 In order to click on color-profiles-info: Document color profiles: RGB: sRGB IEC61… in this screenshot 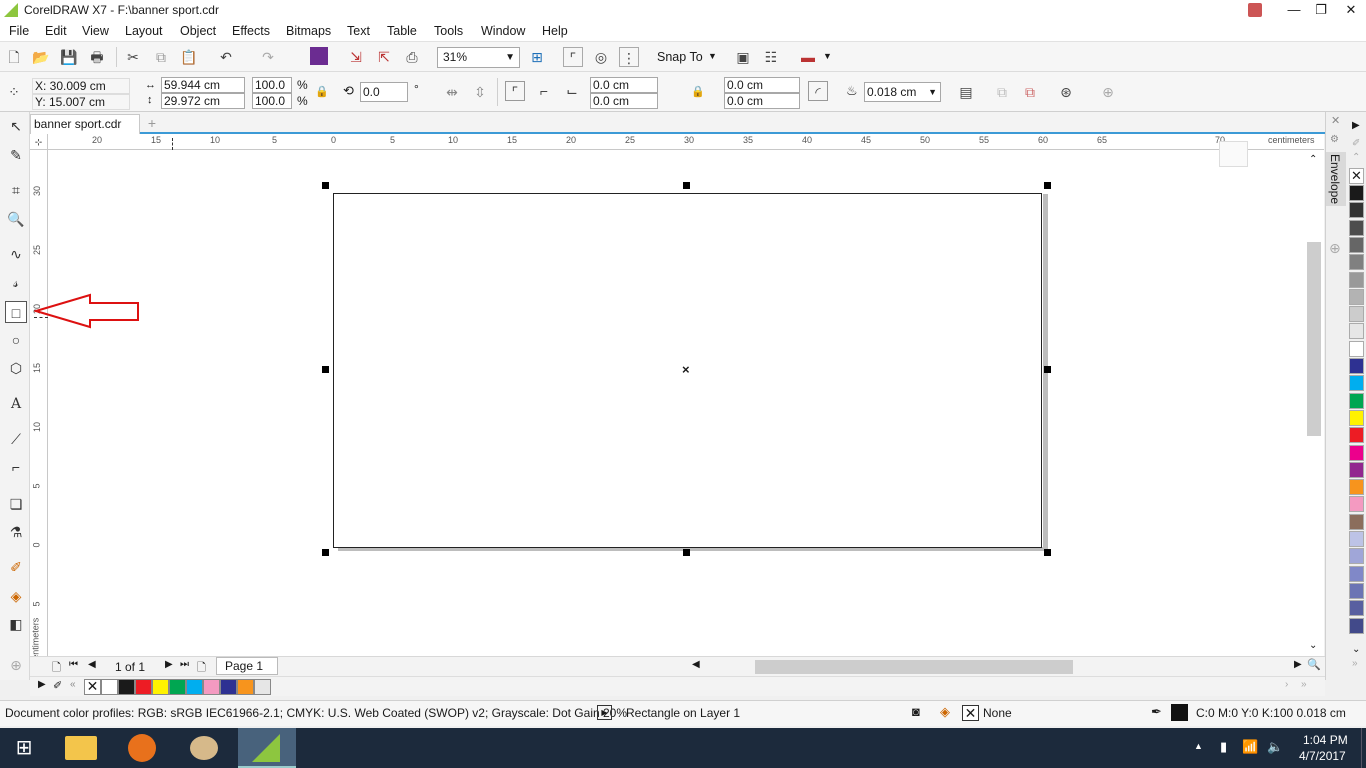, I will do `click(316, 713)`.